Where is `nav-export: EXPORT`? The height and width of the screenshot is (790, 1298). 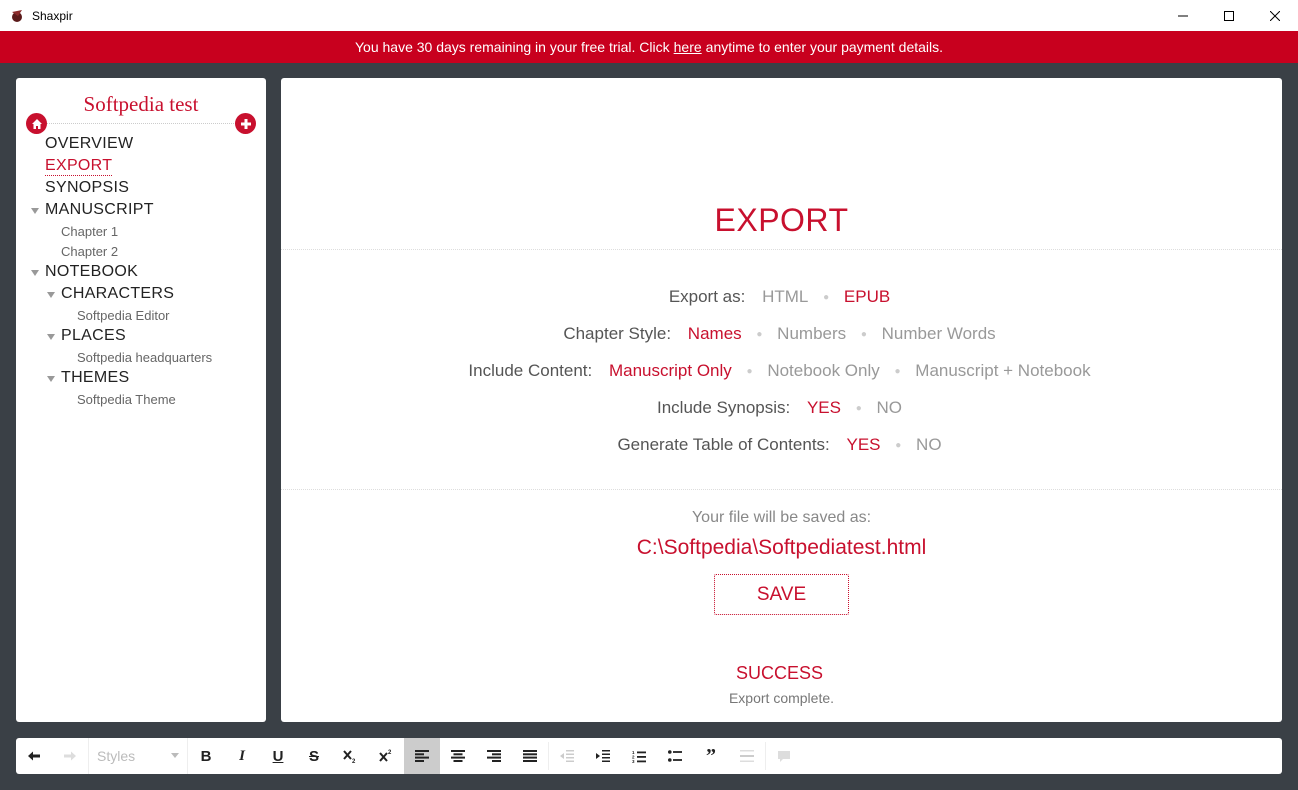 nav-export: EXPORT is located at coordinates (79, 166).